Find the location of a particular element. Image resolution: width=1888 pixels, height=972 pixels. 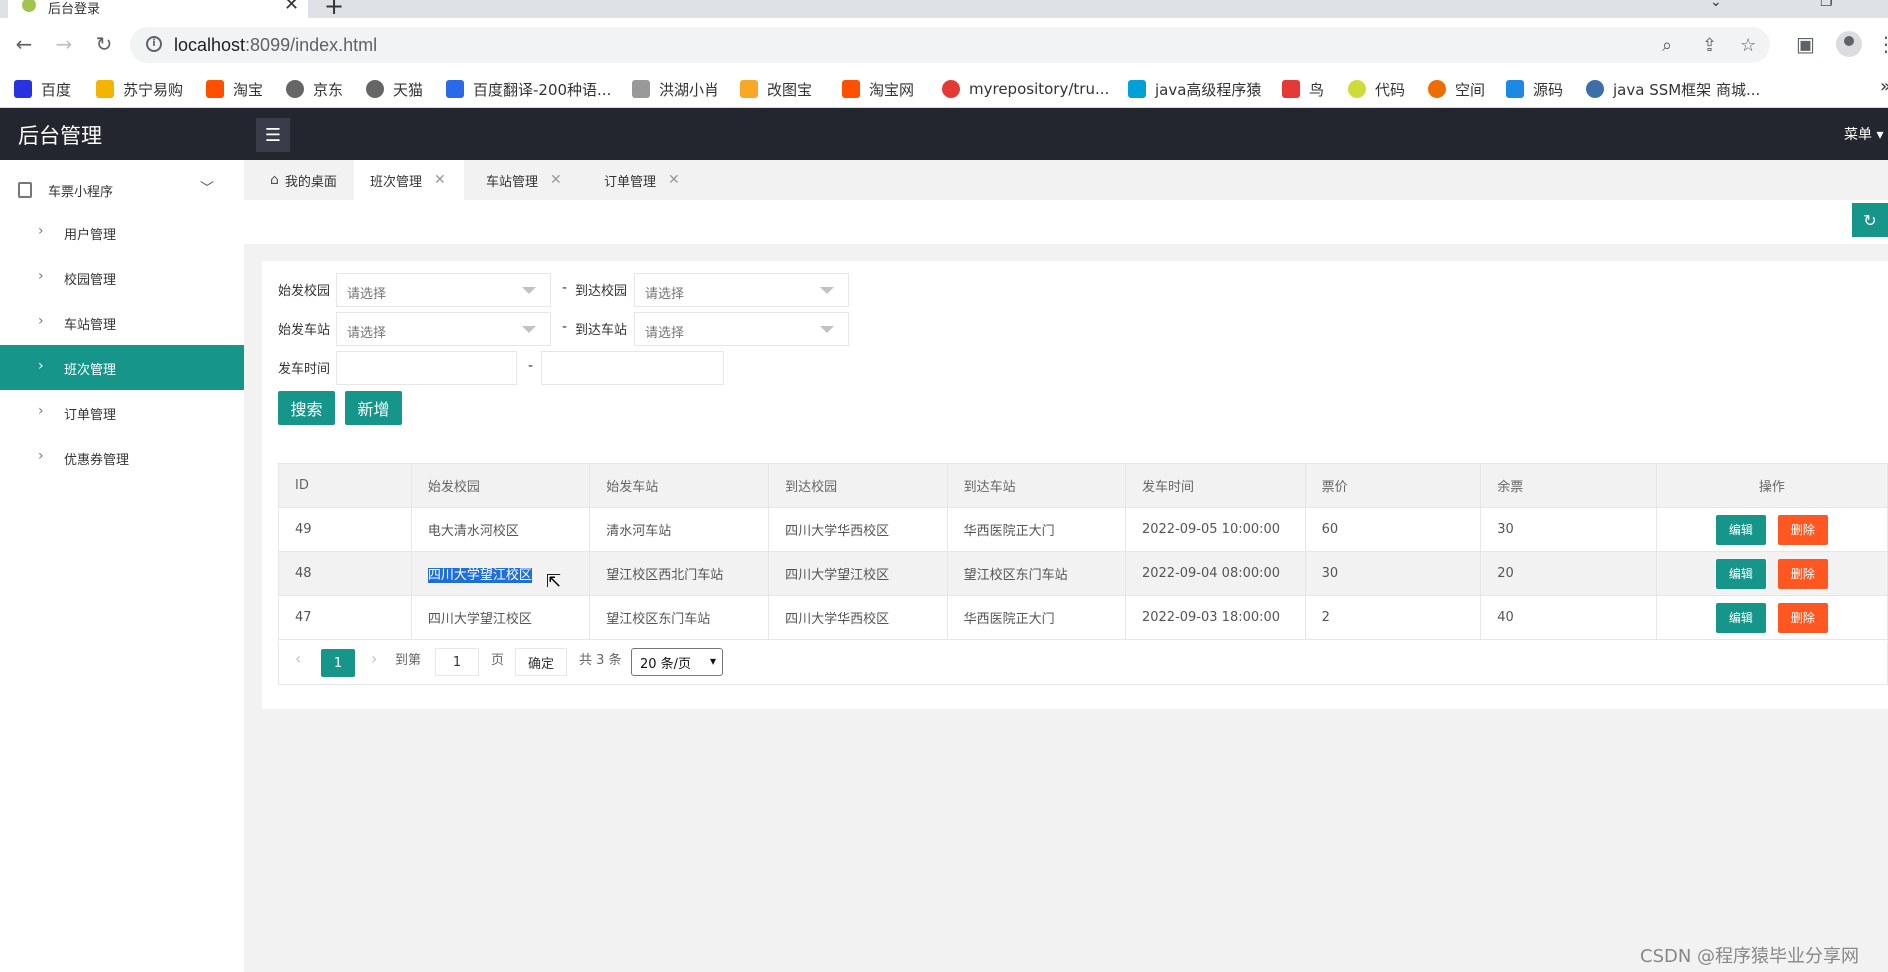

bookmark-item: 苏宁易购 is located at coordinates (139, 89).